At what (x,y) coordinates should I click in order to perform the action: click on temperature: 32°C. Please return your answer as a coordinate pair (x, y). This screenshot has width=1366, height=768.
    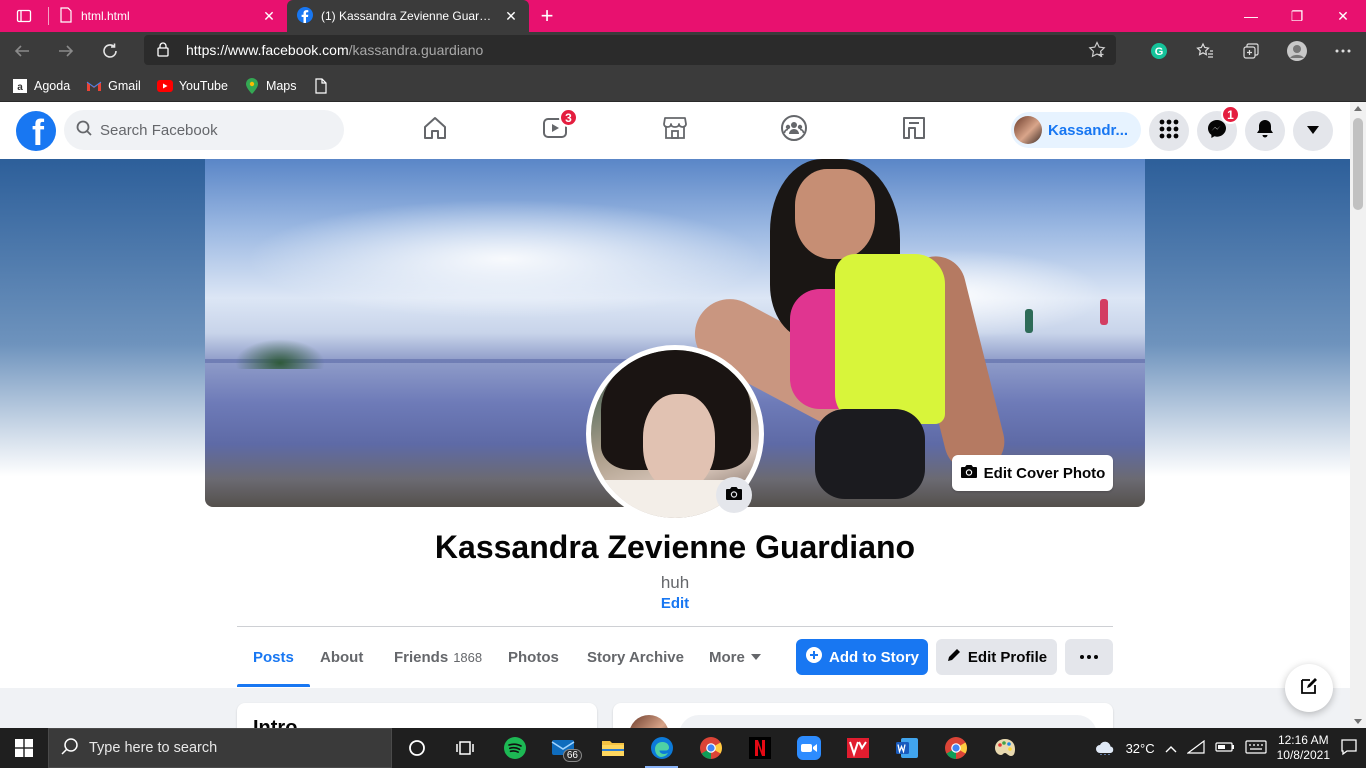
    Looking at the image, I should click on (1140, 748).